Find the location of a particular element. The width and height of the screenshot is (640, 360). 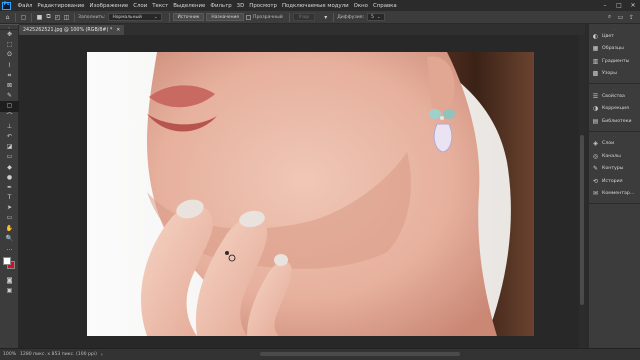

status-menu-icon: › is located at coordinates (102, 355).